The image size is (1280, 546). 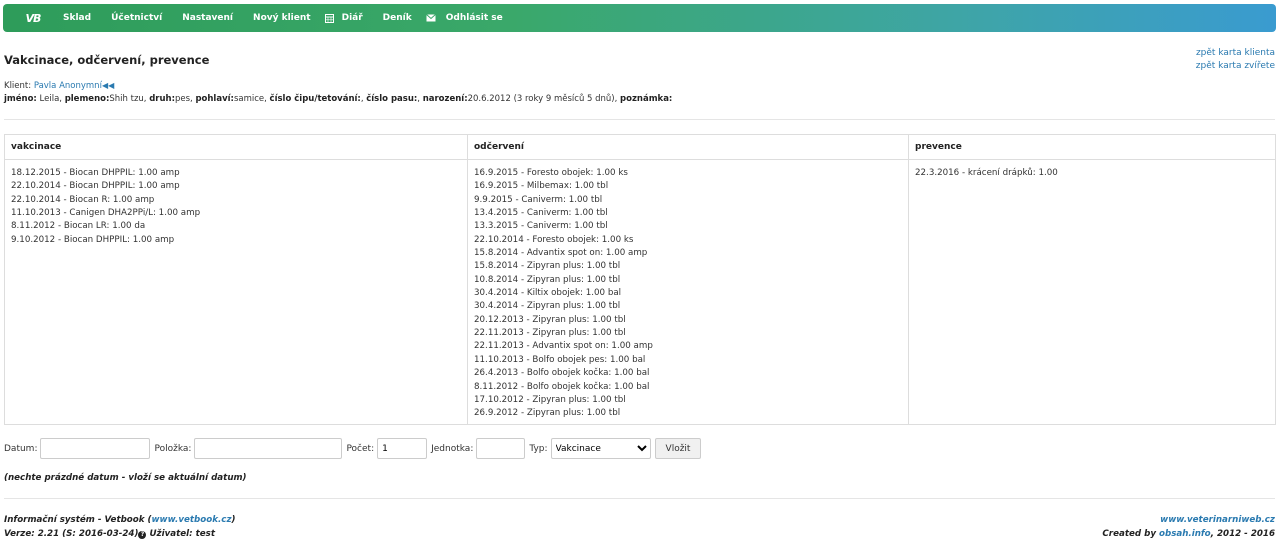 I want to click on item-input, so click(x=268, y=448).